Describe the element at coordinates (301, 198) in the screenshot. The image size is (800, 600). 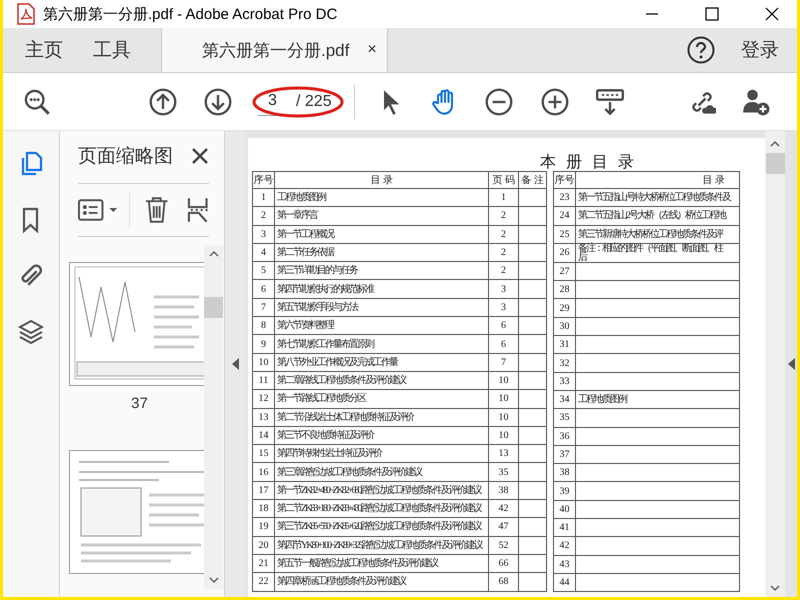
I see `table-cell: 工程地质图例` at that location.